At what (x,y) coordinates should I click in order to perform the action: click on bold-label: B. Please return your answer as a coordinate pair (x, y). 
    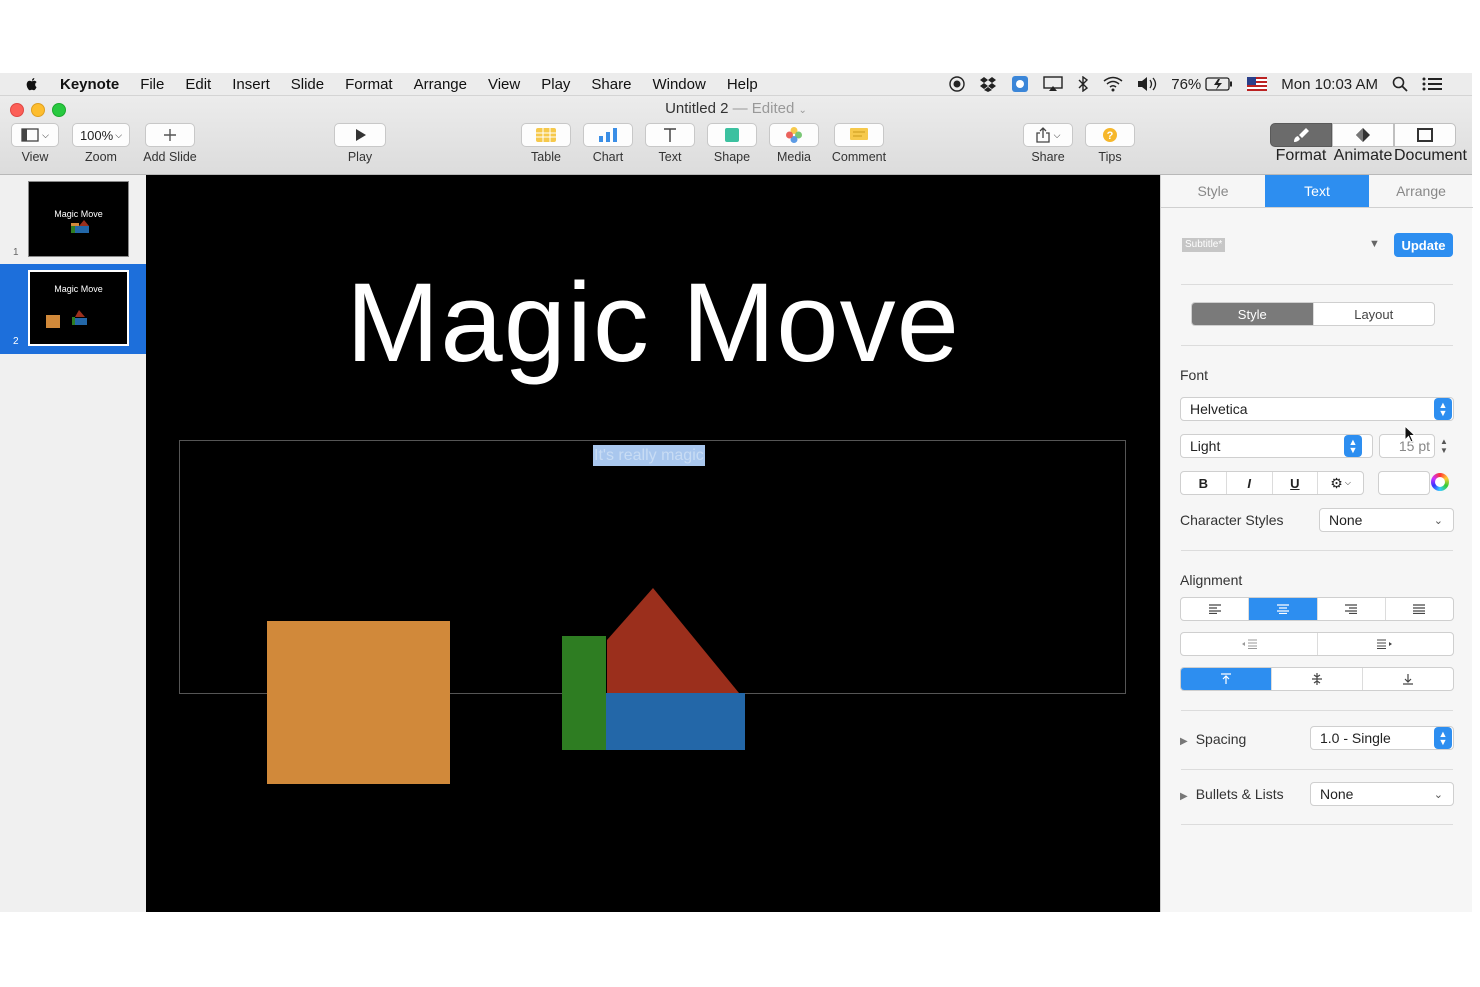
    Looking at the image, I should click on (1203, 483).